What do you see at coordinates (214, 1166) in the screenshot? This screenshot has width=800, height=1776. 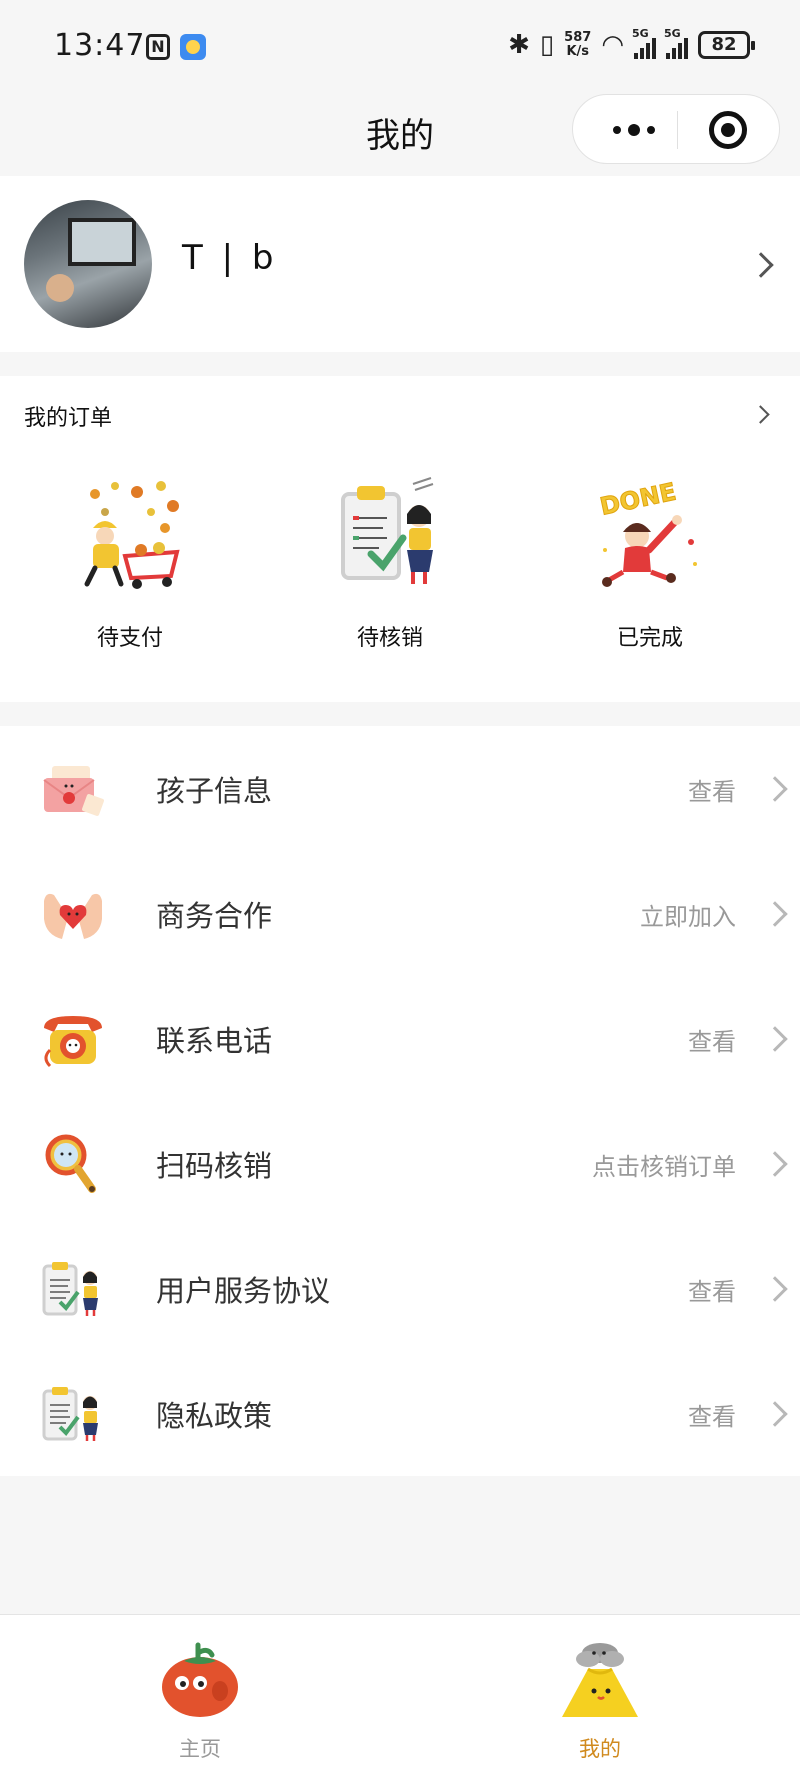 I see `menu-label: 扫码核销` at bounding box center [214, 1166].